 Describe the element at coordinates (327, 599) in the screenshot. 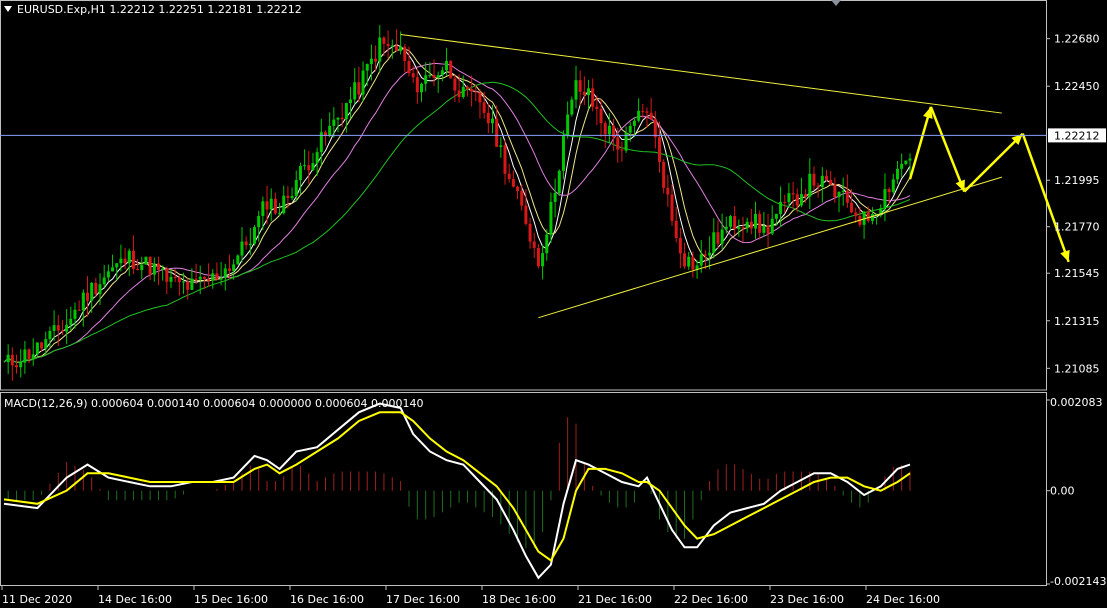

I see `time-tick-label: 16 Dec 16:00` at that location.